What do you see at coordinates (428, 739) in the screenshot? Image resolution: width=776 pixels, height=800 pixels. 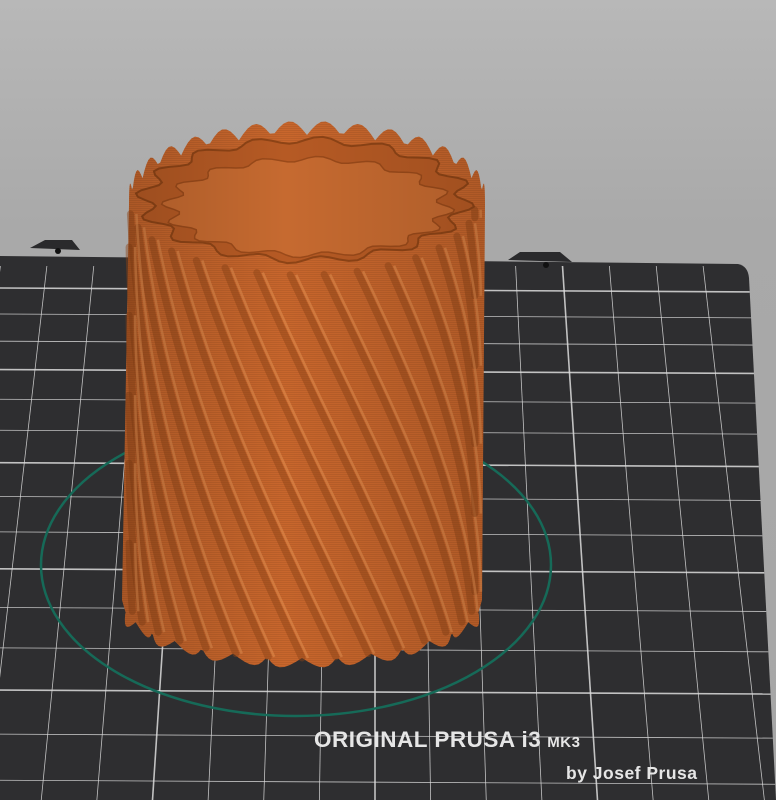 I see `brand-text: ORIGINAL PRUSA i3` at bounding box center [428, 739].